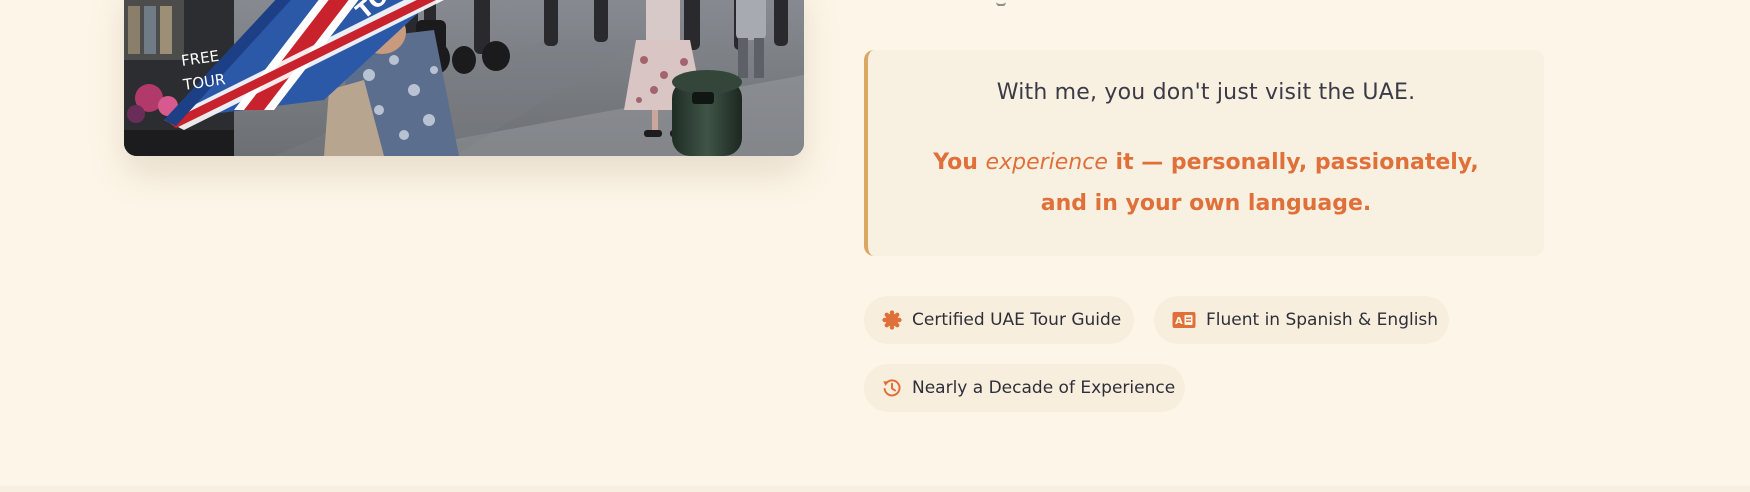 The height and width of the screenshot is (492, 1750). Describe the element at coordinates (1044, 388) in the screenshot. I see `badge-experience-label: Nearly a Decade of Experience` at that location.